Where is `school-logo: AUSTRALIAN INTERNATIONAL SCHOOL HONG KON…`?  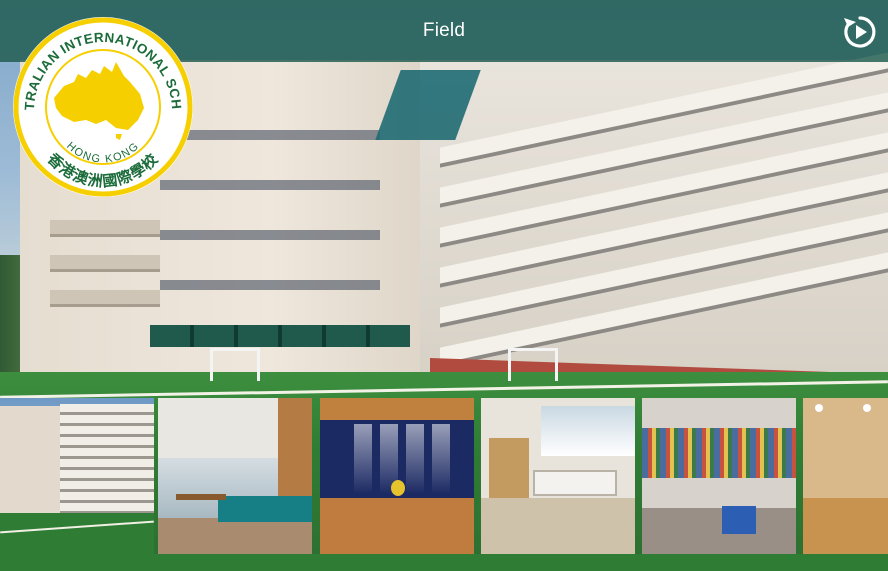 school-logo: AUSTRALIAN INTERNATIONAL SCHOOL HONG KON… is located at coordinates (100, 101).